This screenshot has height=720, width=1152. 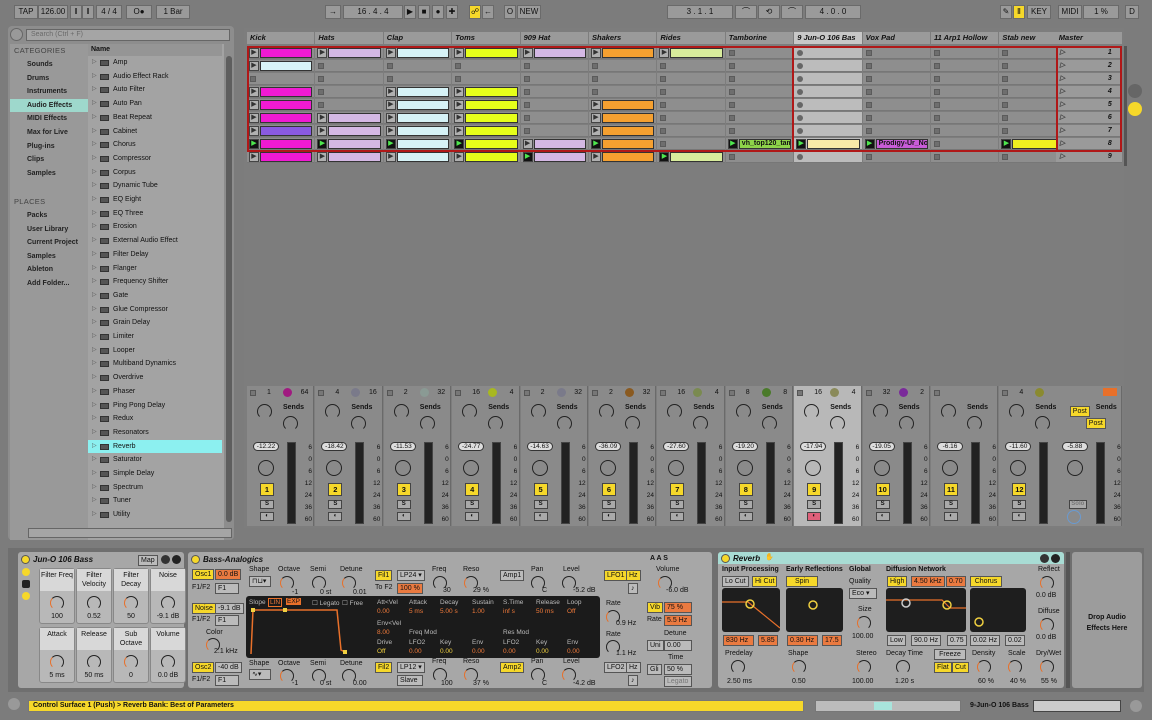 What do you see at coordinates (155, 104) in the screenshot?
I see `browser-item: ▷ Auto Pan` at bounding box center [155, 104].